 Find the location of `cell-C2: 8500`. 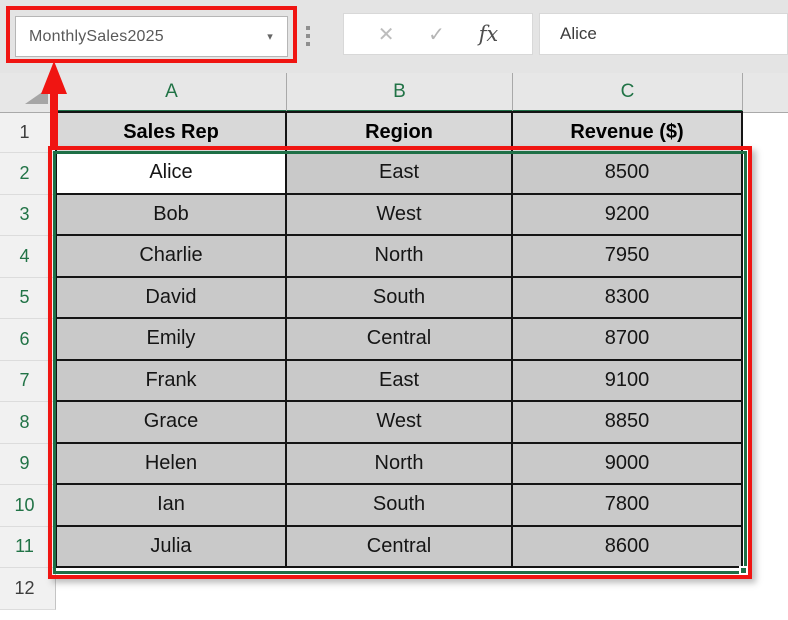

cell-C2: 8500 is located at coordinates (628, 174).